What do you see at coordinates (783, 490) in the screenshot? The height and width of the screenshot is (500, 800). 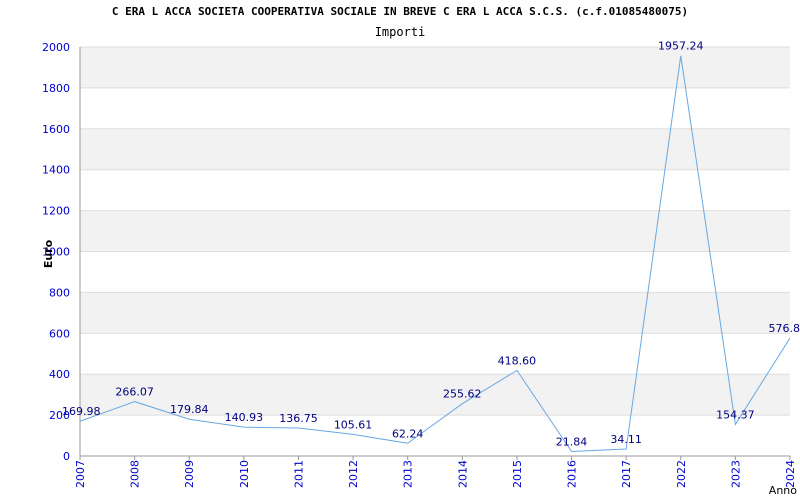 I see `x-axis-label: Anno` at bounding box center [783, 490].